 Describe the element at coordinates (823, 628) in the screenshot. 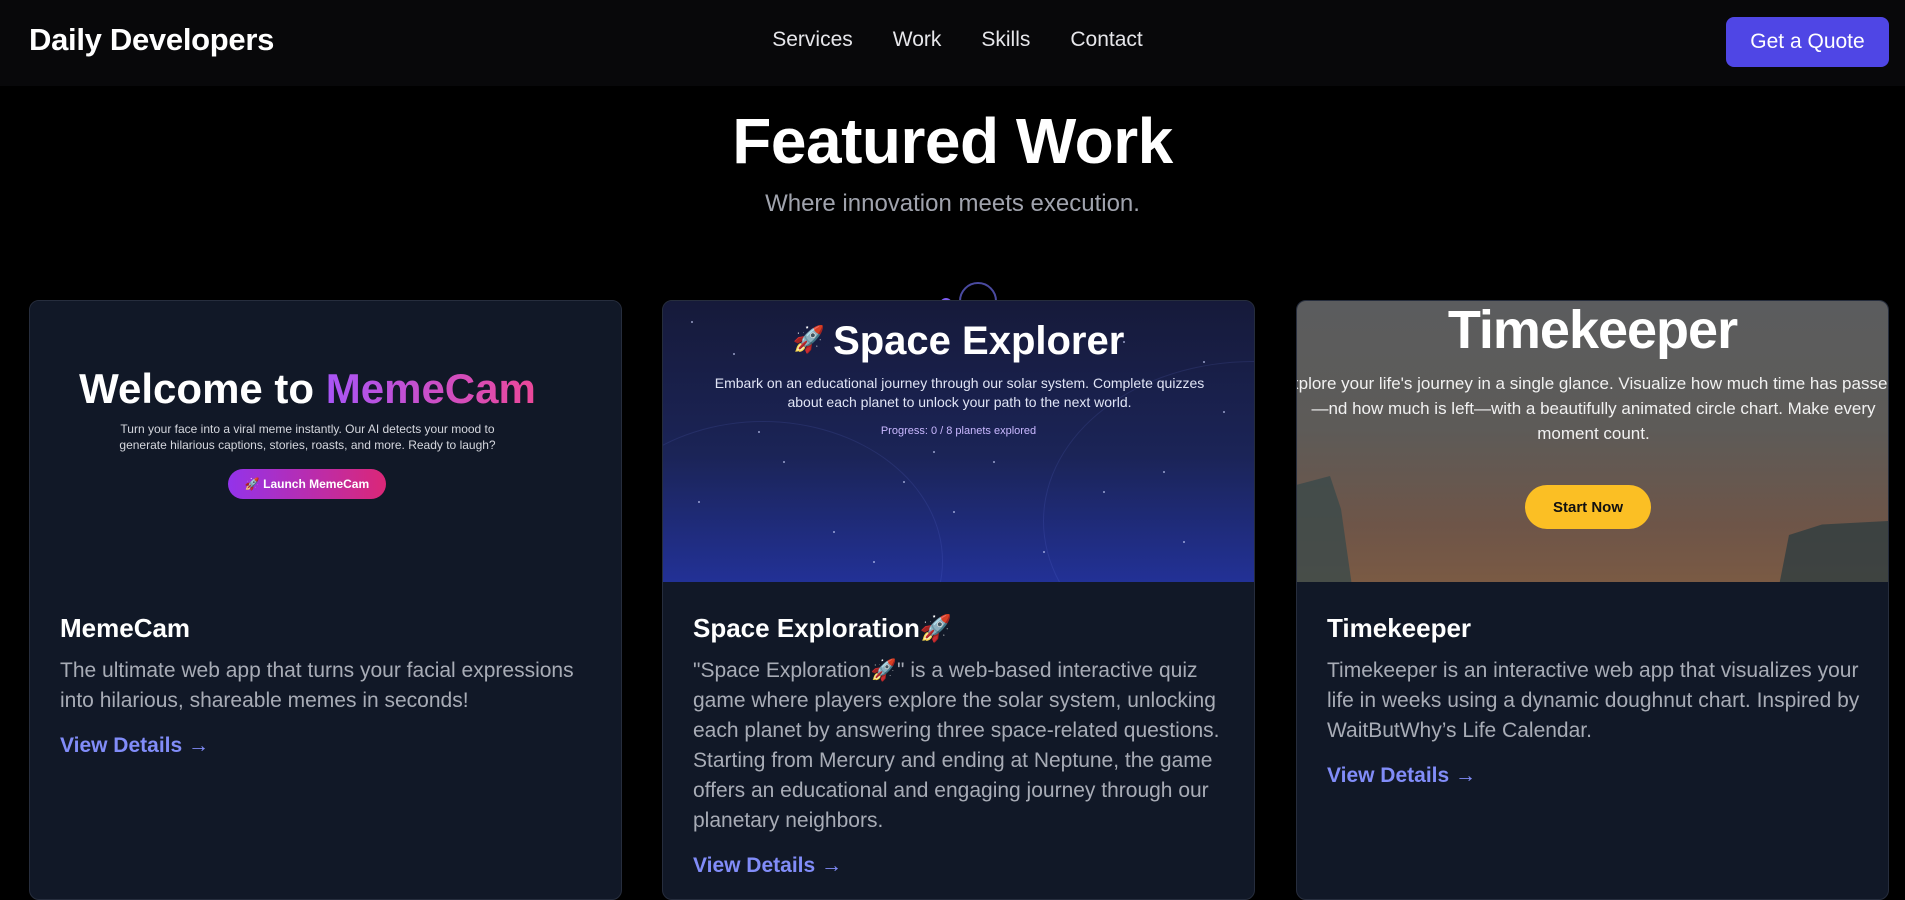

I see `project-title: Space Exploration🚀` at that location.